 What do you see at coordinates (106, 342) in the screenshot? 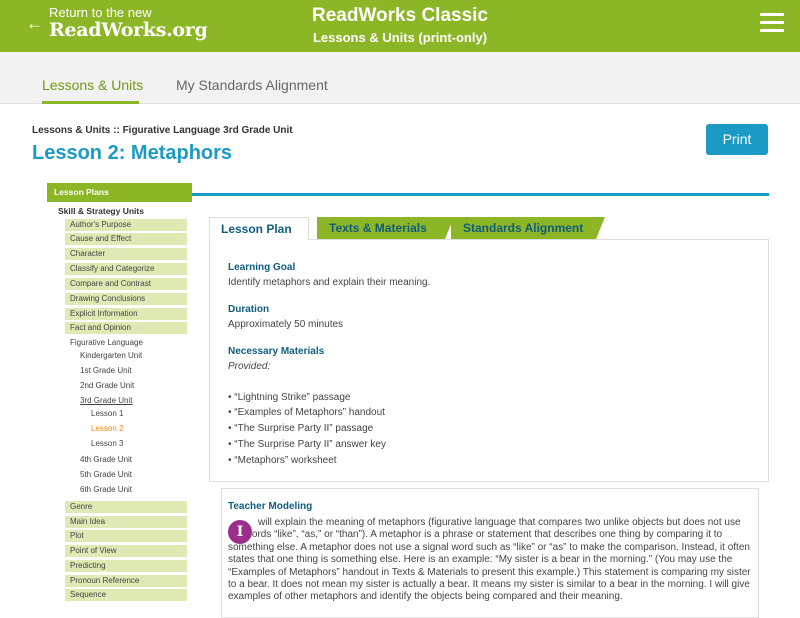
I see `sidebar-item-figurative-language: Figurative Language` at bounding box center [106, 342].